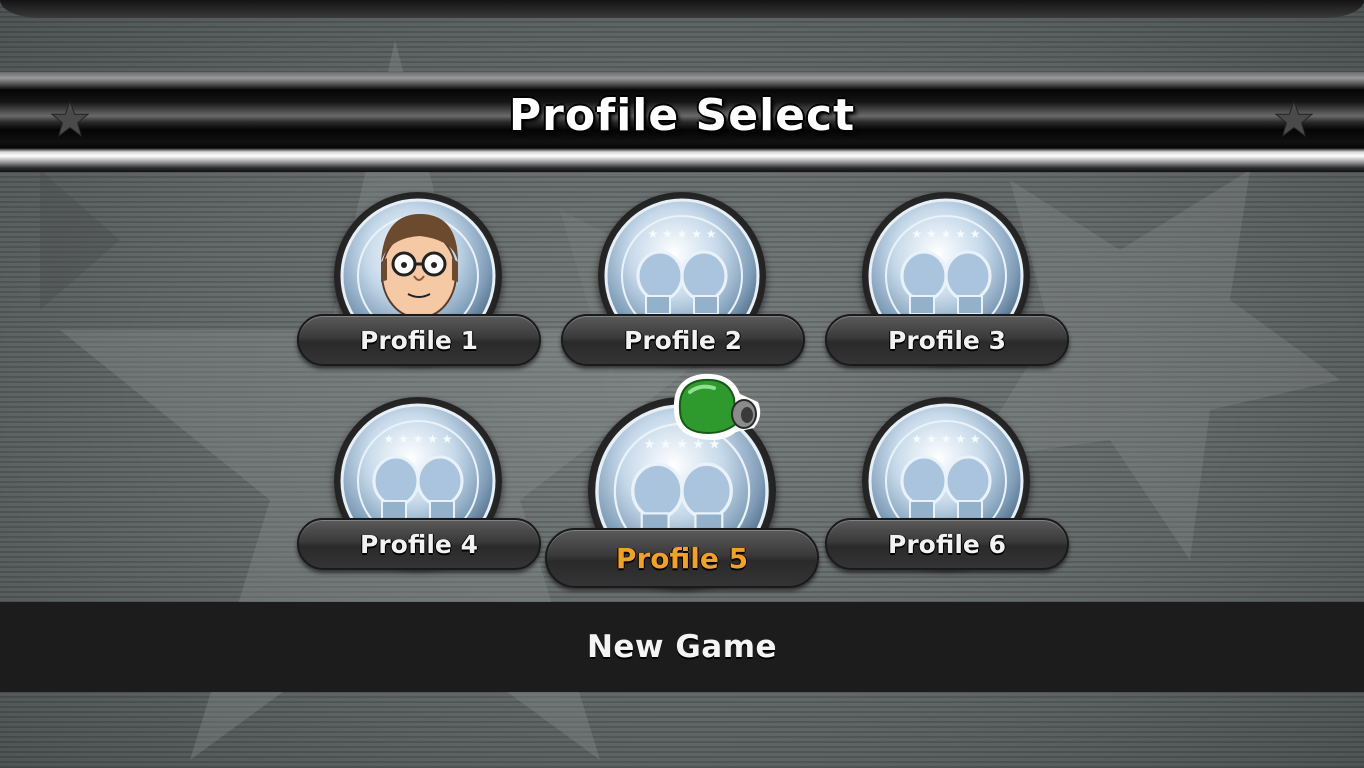 This screenshot has height=768, width=1364. I want to click on page-title: Profile Select, so click(682, 115).